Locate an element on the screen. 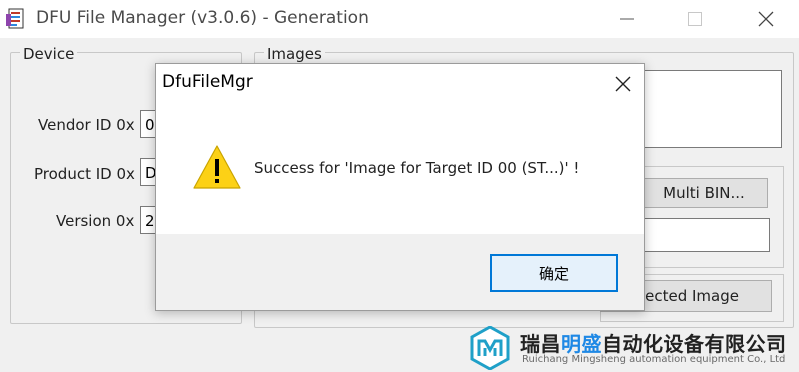 The height and width of the screenshot is (372, 799). dialog-footer: 确定 is located at coordinates (400, 272).